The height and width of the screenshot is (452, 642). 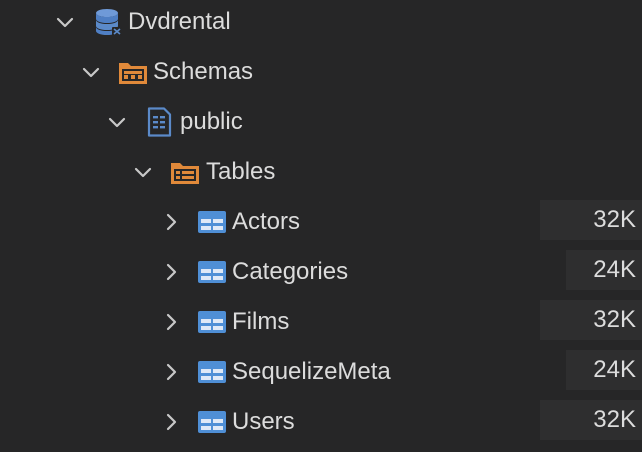 What do you see at coordinates (321, 172) in the screenshot?
I see `tree-node-tables-folder: Tables` at bounding box center [321, 172].